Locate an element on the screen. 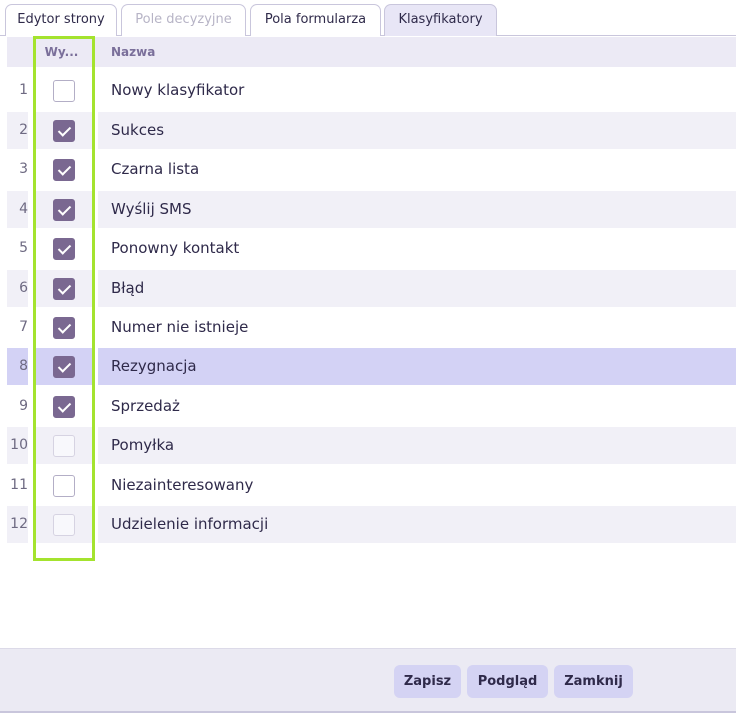 The width and height of the screenshot is (736, 713). tab-decision-field: Pole decyzyjne is located at coordinates (183, 20).